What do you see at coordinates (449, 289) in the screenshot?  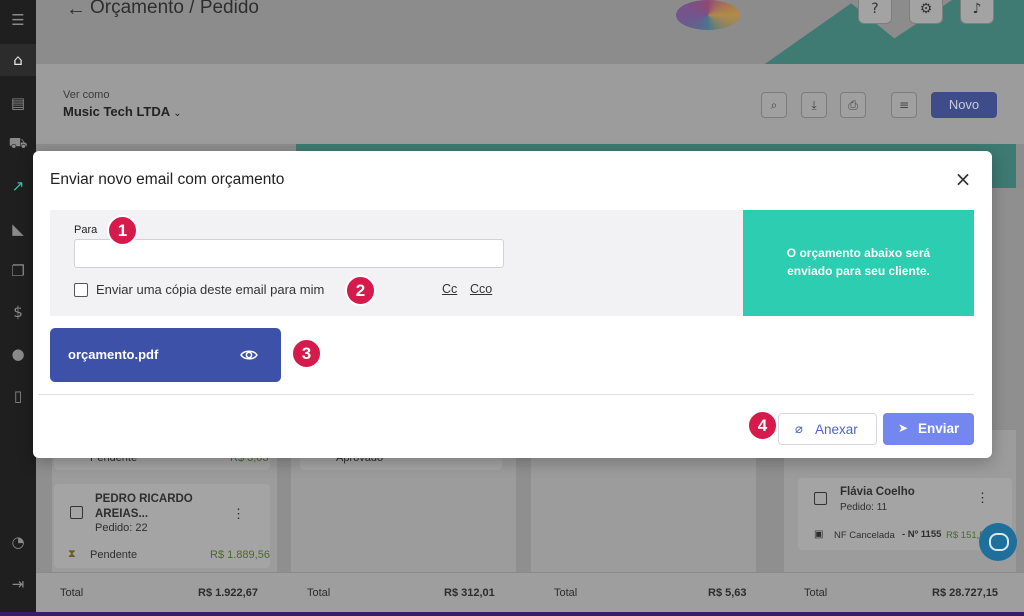 I see `cc-link: Cc` at bounding box center [449, 289].